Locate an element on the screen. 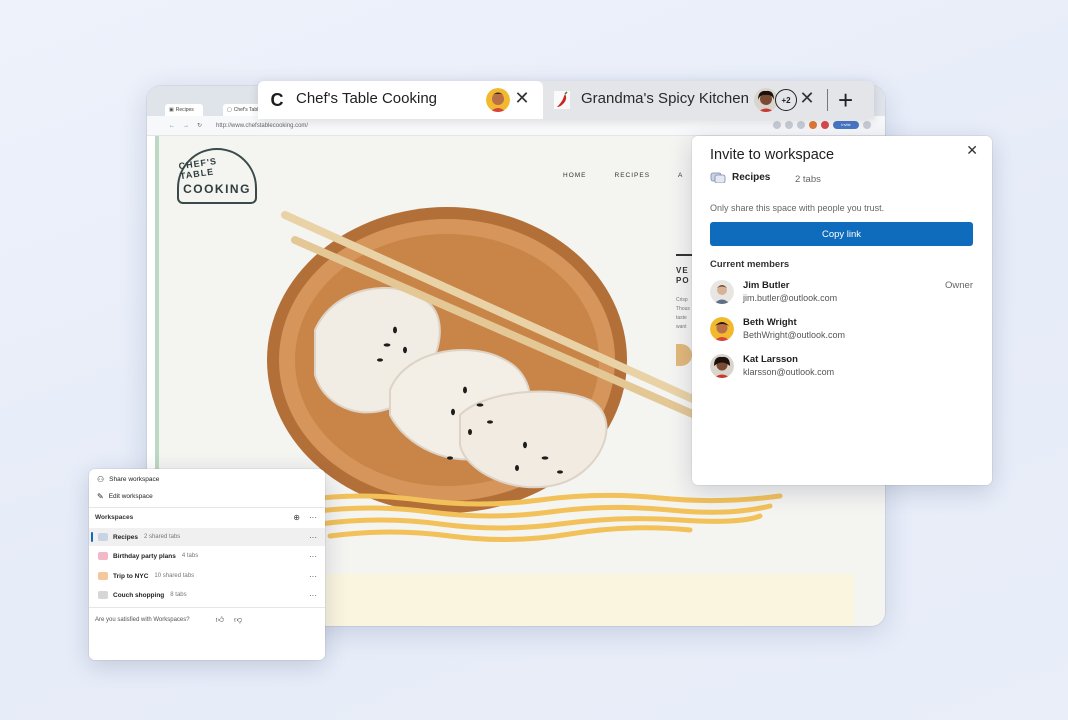 The height and width of the screenshot is (720, 1068). settings-icon is located at coordinates (867, 125).